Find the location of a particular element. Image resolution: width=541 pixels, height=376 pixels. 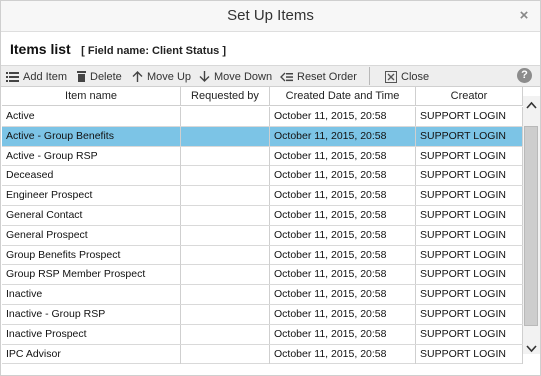

vertical-scrollbar is located at coordinates (531, 225).